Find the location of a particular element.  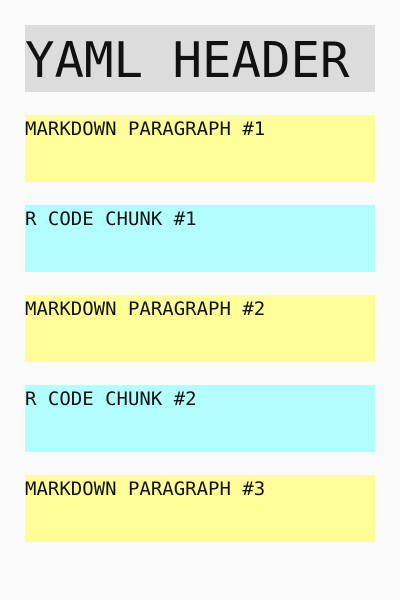

markdown-paragraph-label: MARKDOWN PARAGRAPH #3 is located at coordinates (145, 489).